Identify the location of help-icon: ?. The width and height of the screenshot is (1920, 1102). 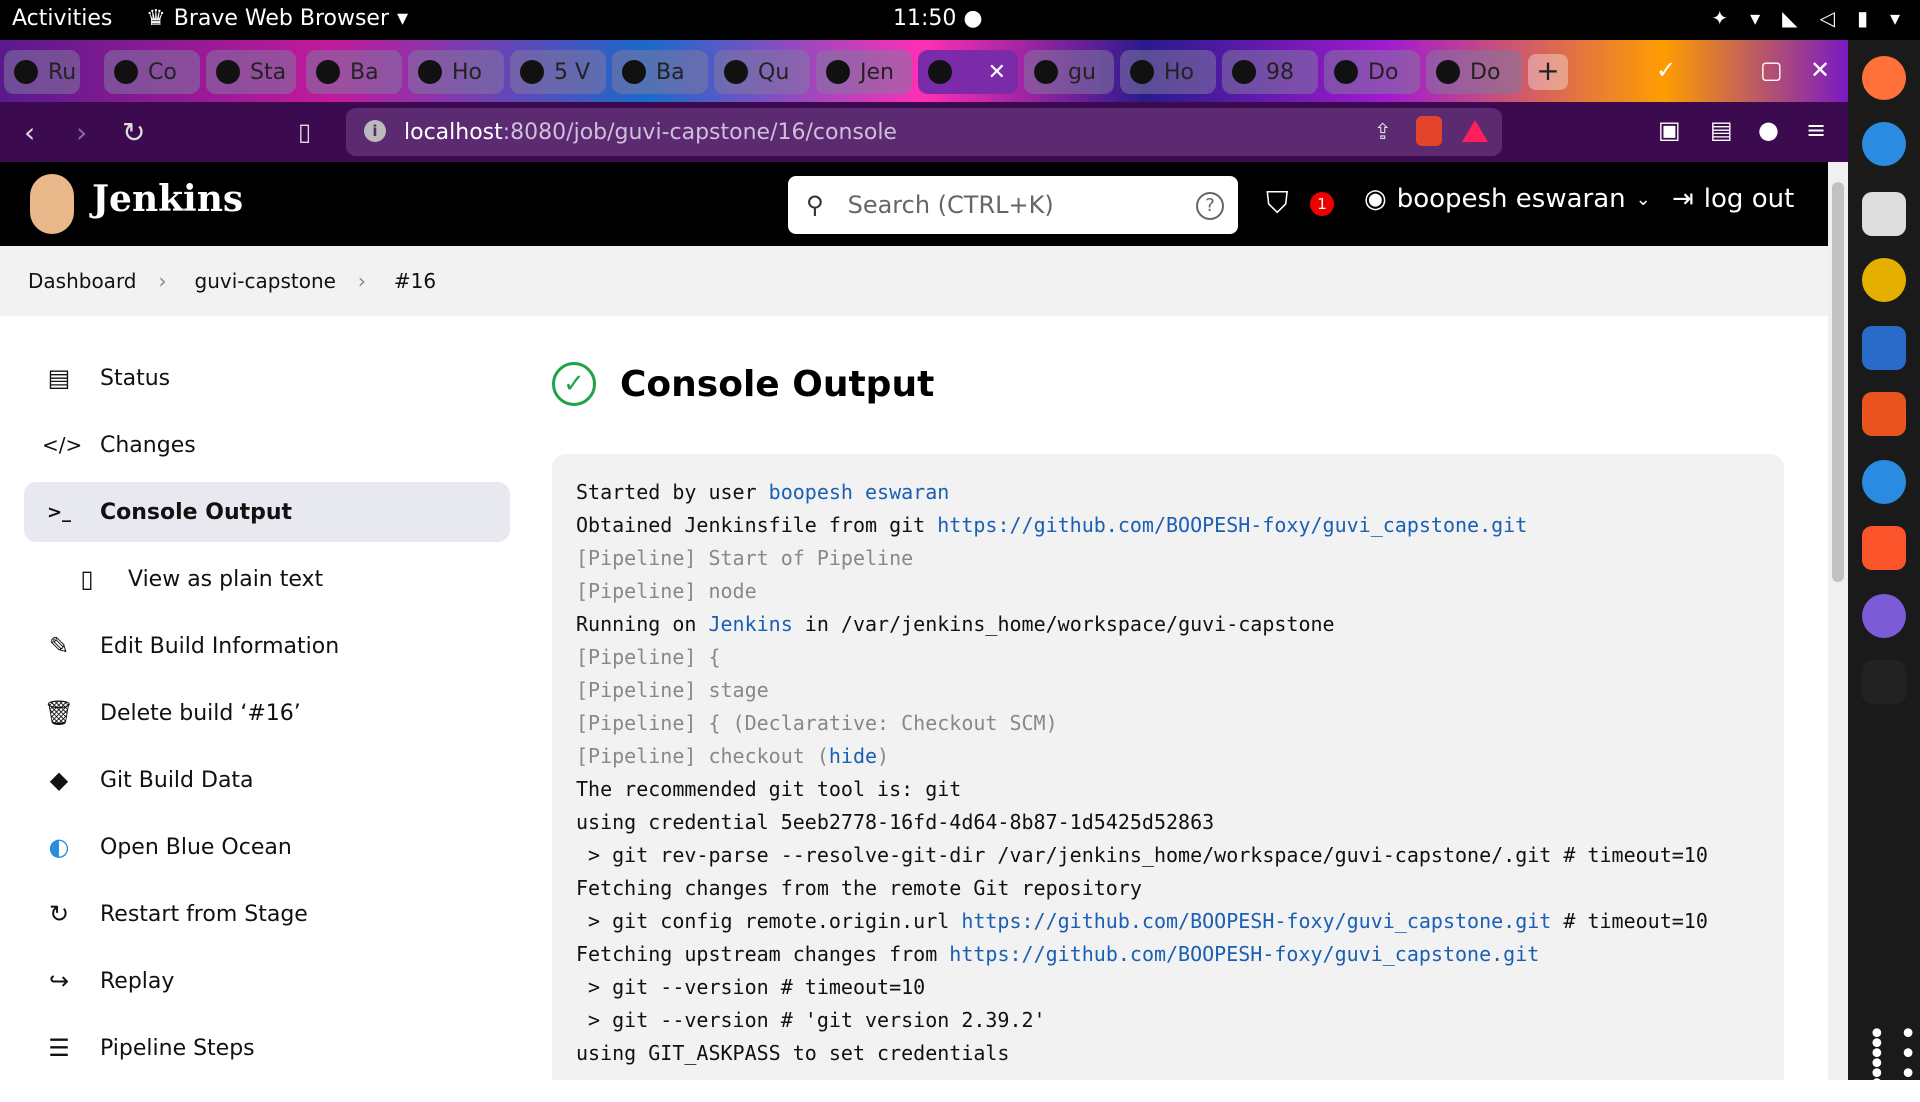
(1210, 206).